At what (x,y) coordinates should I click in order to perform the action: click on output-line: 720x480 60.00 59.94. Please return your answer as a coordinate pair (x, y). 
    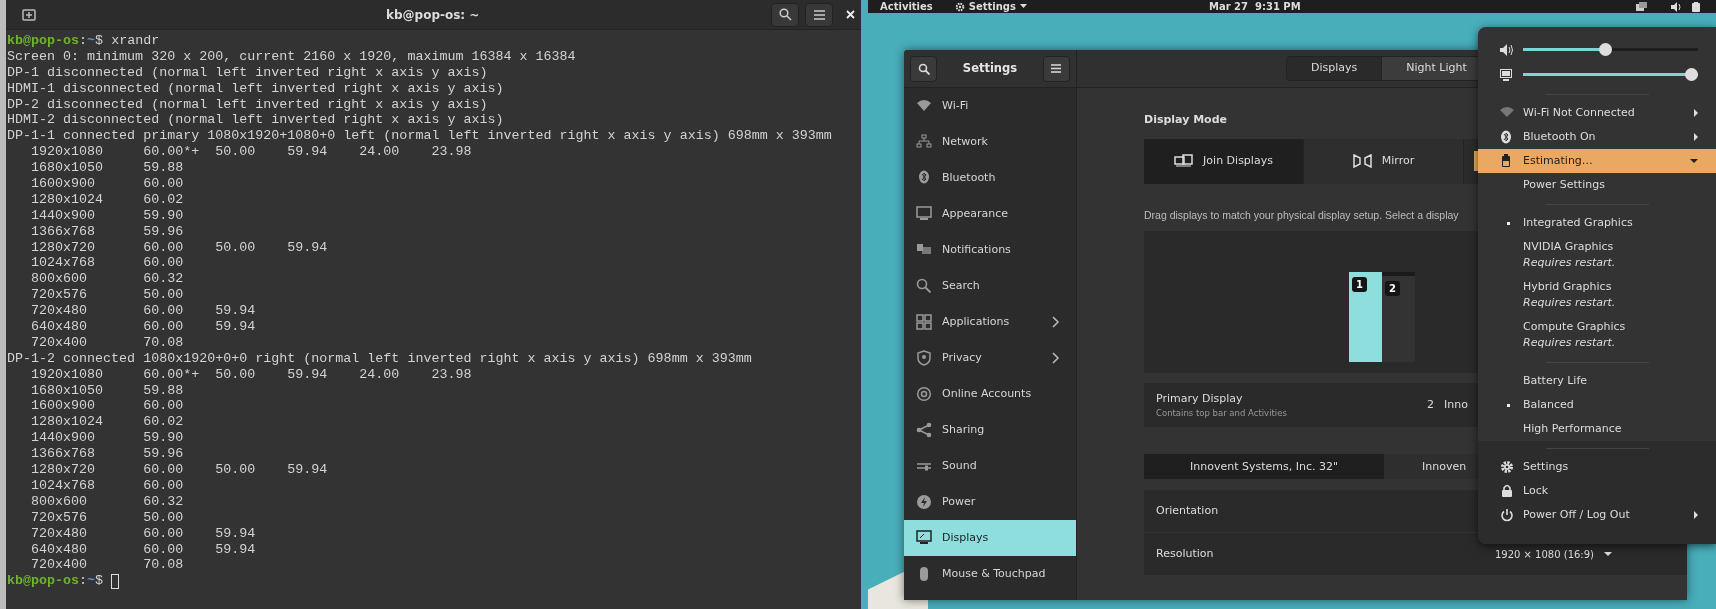
    Looking at the image, I should click on (143, 311).